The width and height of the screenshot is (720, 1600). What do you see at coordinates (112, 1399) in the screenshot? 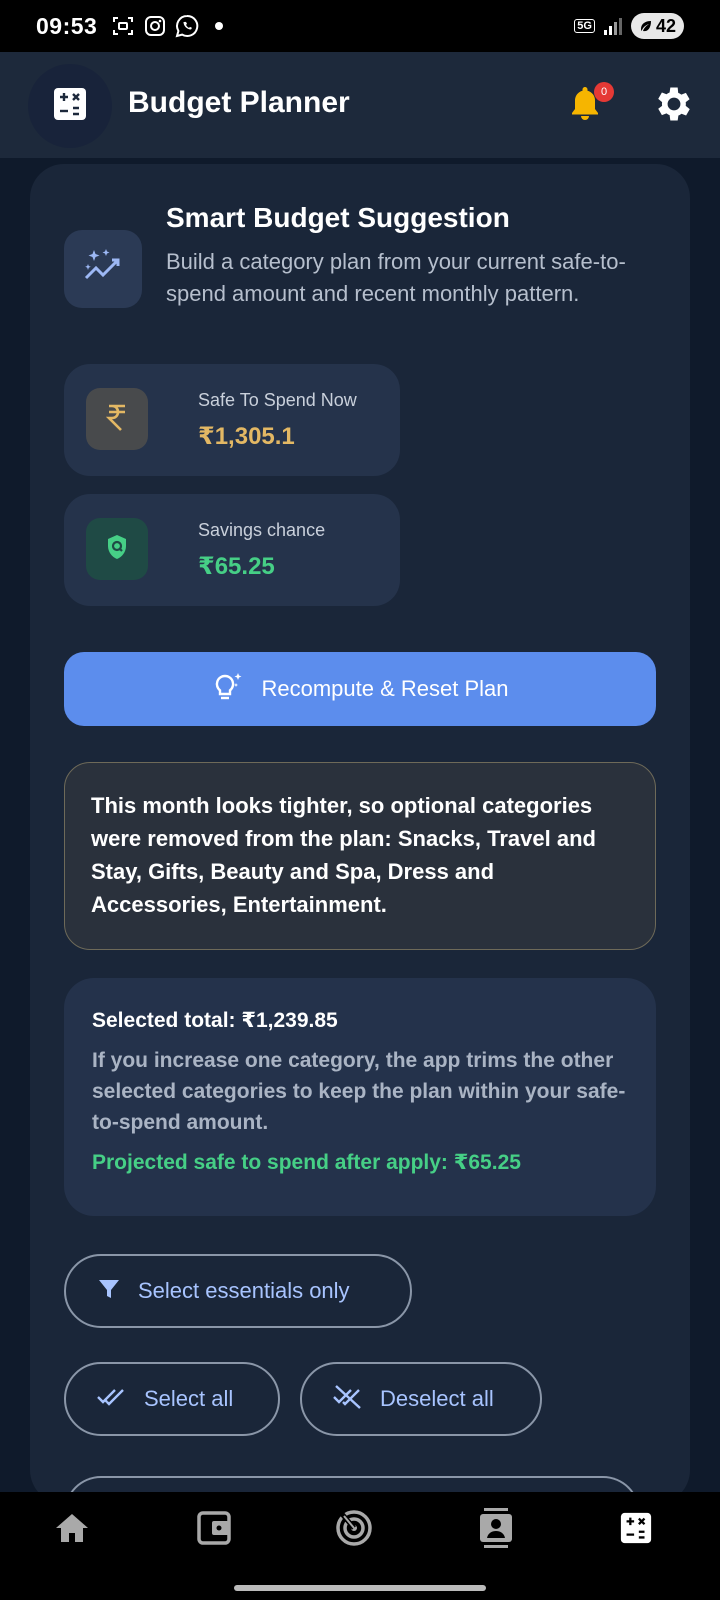
I see `double-check-icon` at bounding box center [112, 1399].